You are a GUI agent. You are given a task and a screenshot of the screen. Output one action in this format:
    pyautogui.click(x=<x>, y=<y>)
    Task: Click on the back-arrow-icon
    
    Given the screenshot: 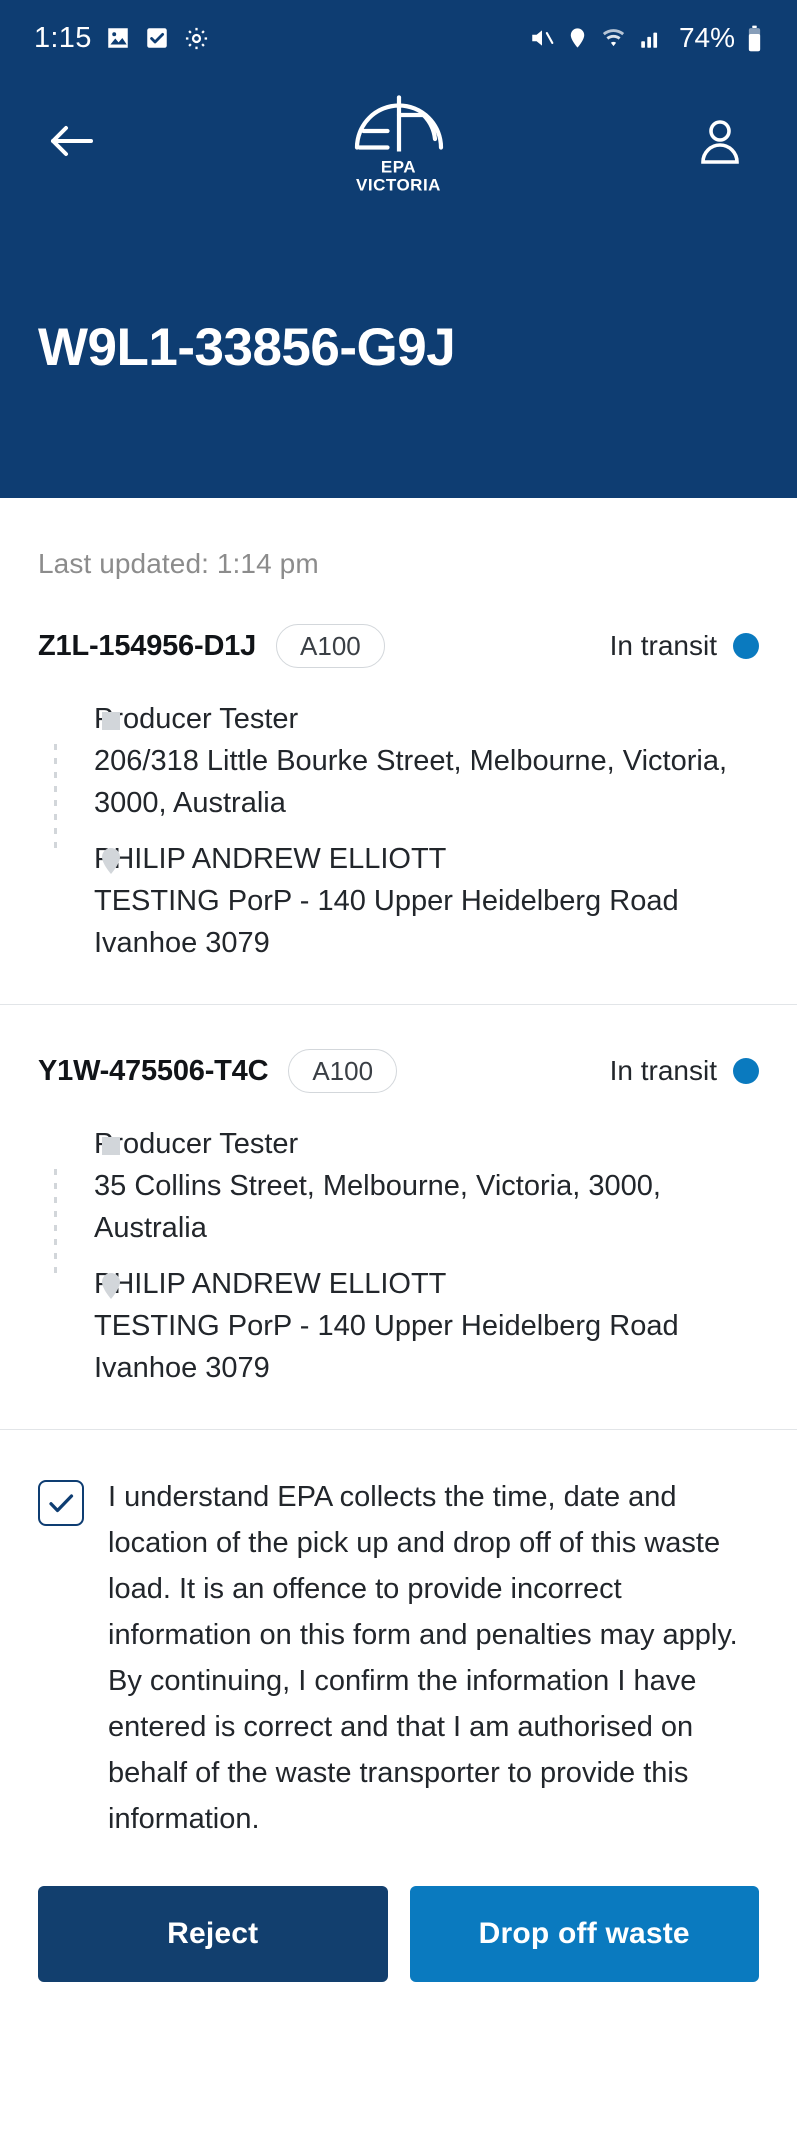 What is the action you would take?
    pyautogui.click(x=71, y=143)
    